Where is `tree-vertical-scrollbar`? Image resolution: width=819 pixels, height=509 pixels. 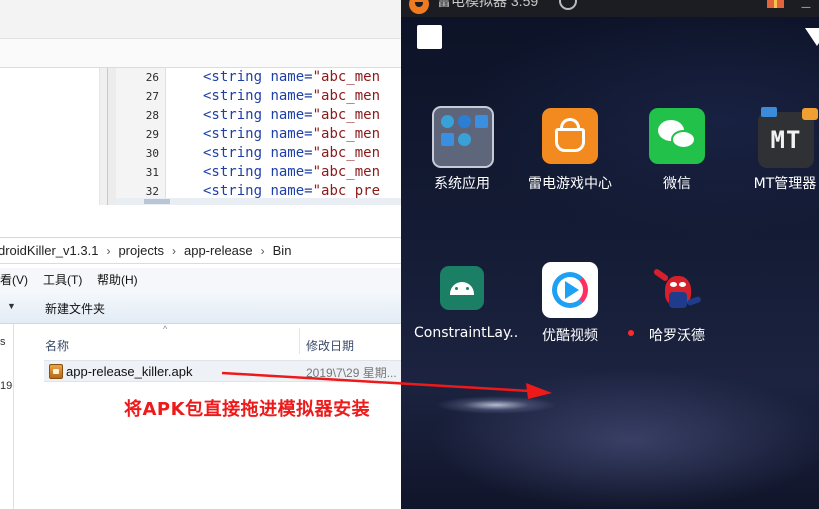 tree-vertical-scrollbar is located at coordinates (103, 136).